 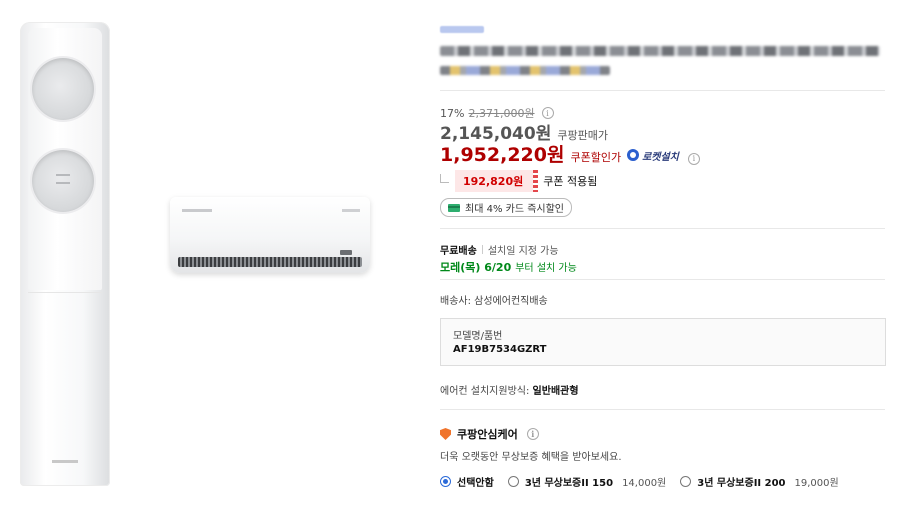 I want to click on coupon-price: 1,952,220원, so click(x=502, y=155).